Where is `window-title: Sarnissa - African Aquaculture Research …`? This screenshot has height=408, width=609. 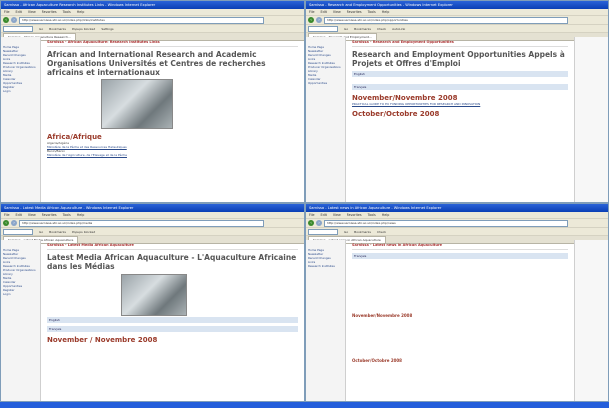
window-title: Sarnissa - African Aquaculture Research … is located at coordinates (152, 5).